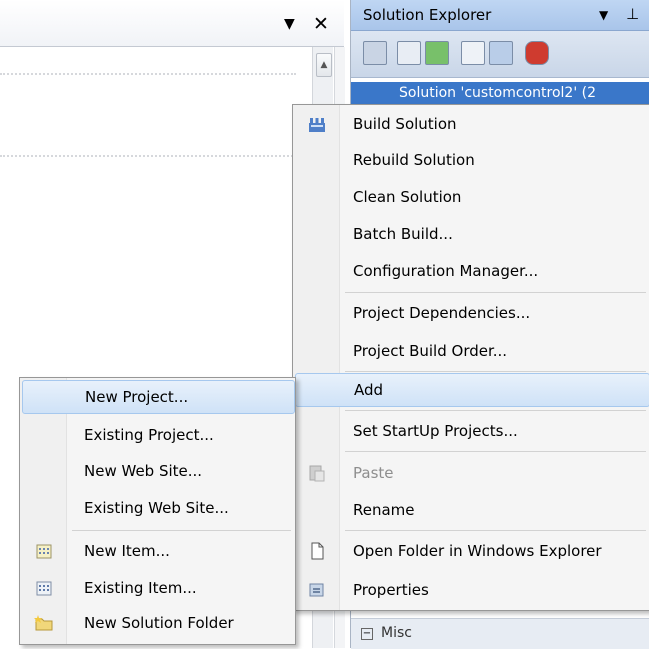 The height and width of the screenshot is (649, 649). Describe the element at coordinates (471, 124) in the screenshot. I see `menu-item-build-solution: Build Solution` at that location.